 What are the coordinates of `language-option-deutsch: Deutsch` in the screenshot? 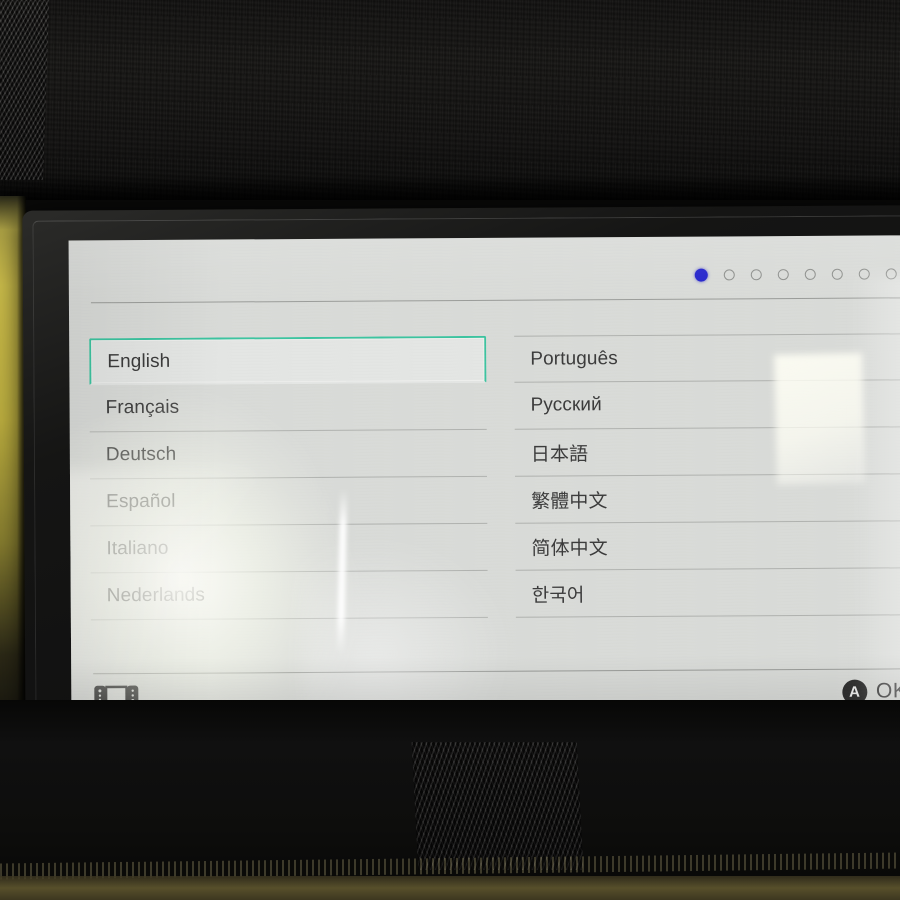 It's located at (288, 454).